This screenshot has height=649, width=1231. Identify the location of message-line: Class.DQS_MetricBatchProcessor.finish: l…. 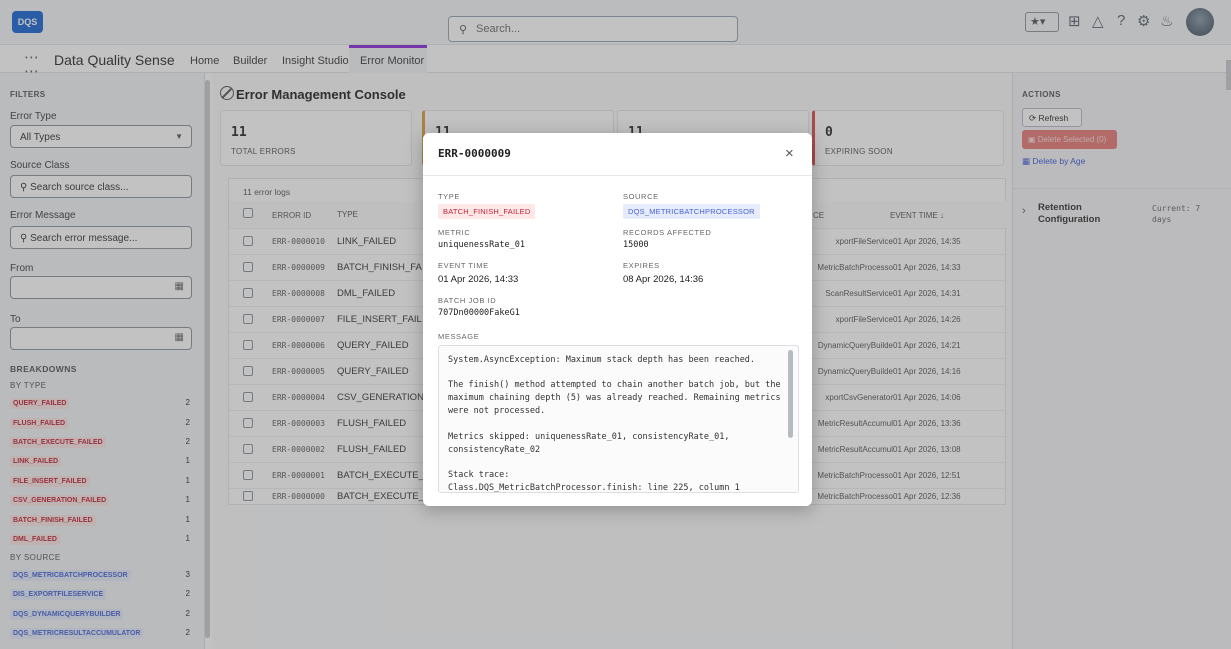
(594, 488).